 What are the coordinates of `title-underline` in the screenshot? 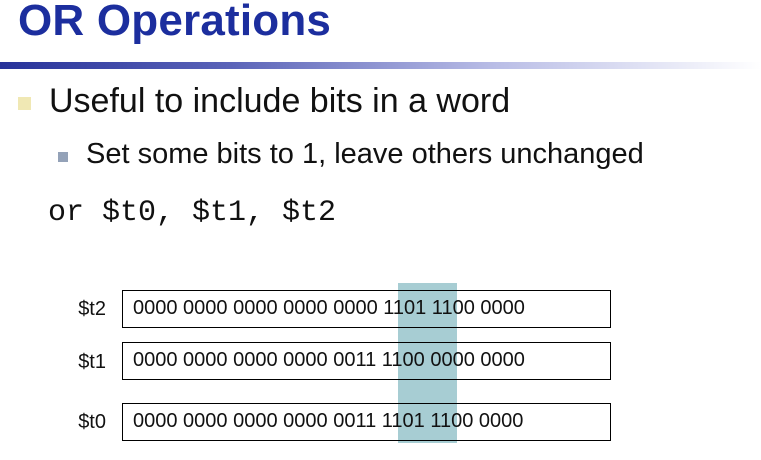 It's located at (380, 65).